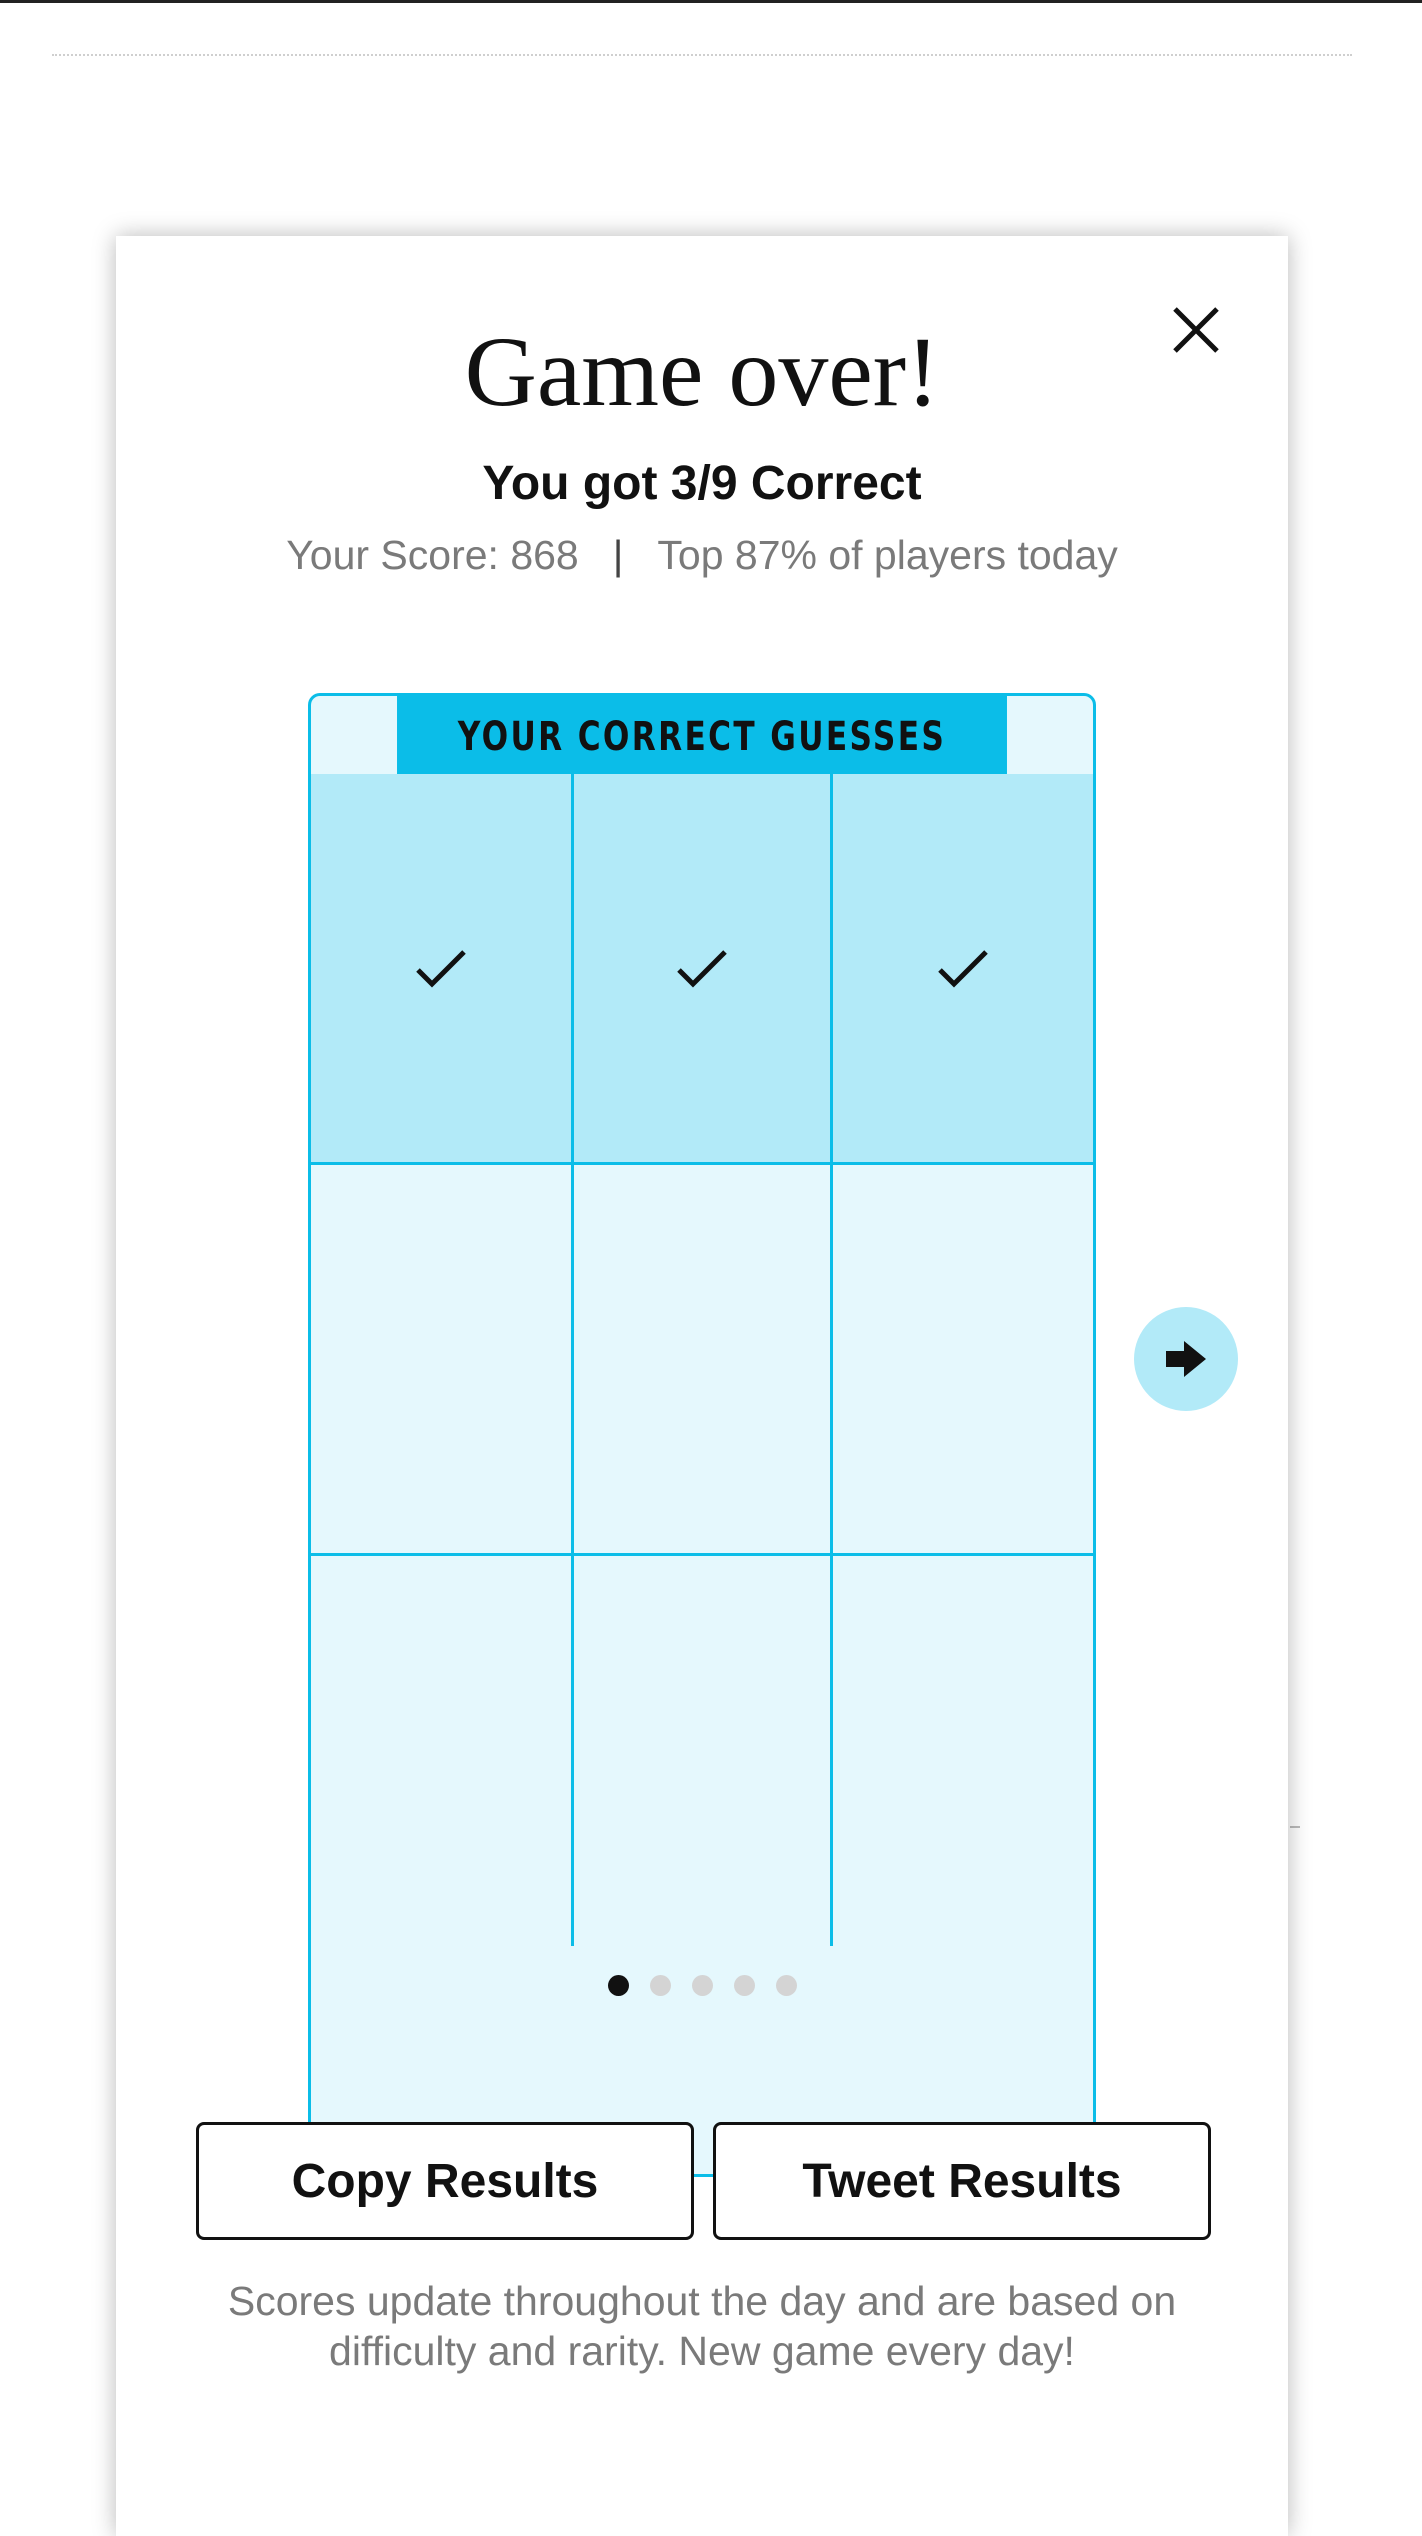 The width and height of the screenshot is (1422, 2536). What do you see at coordinates (702, 55) in the screenshot?
I see `dotted-divider` at bounding box center [702, 55].